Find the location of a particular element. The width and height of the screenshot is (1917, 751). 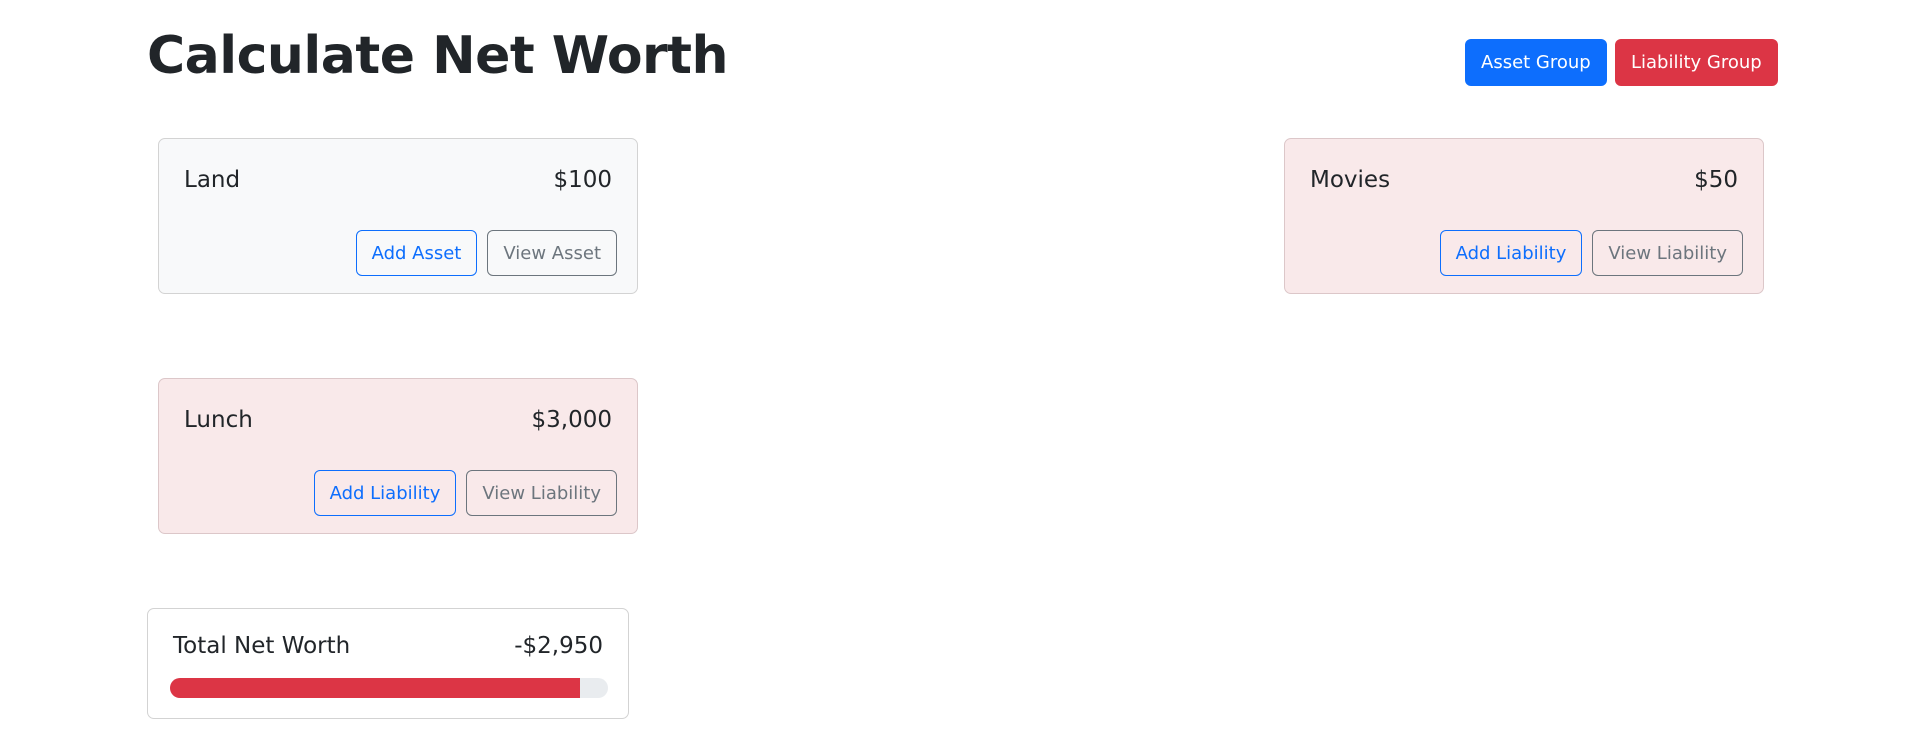

net-worth-progress-bar is located at coordinates (389, 688).